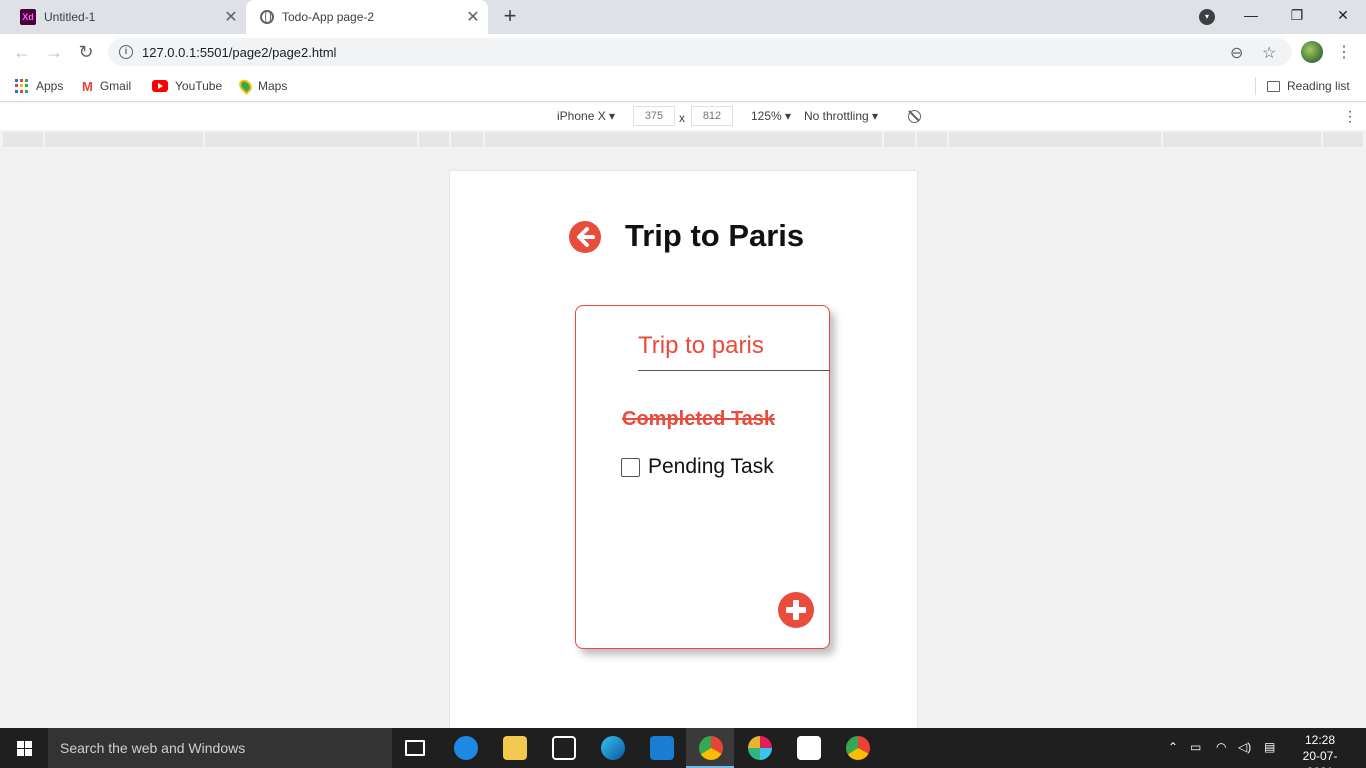  I want to click on divider, so click(1255, 86).